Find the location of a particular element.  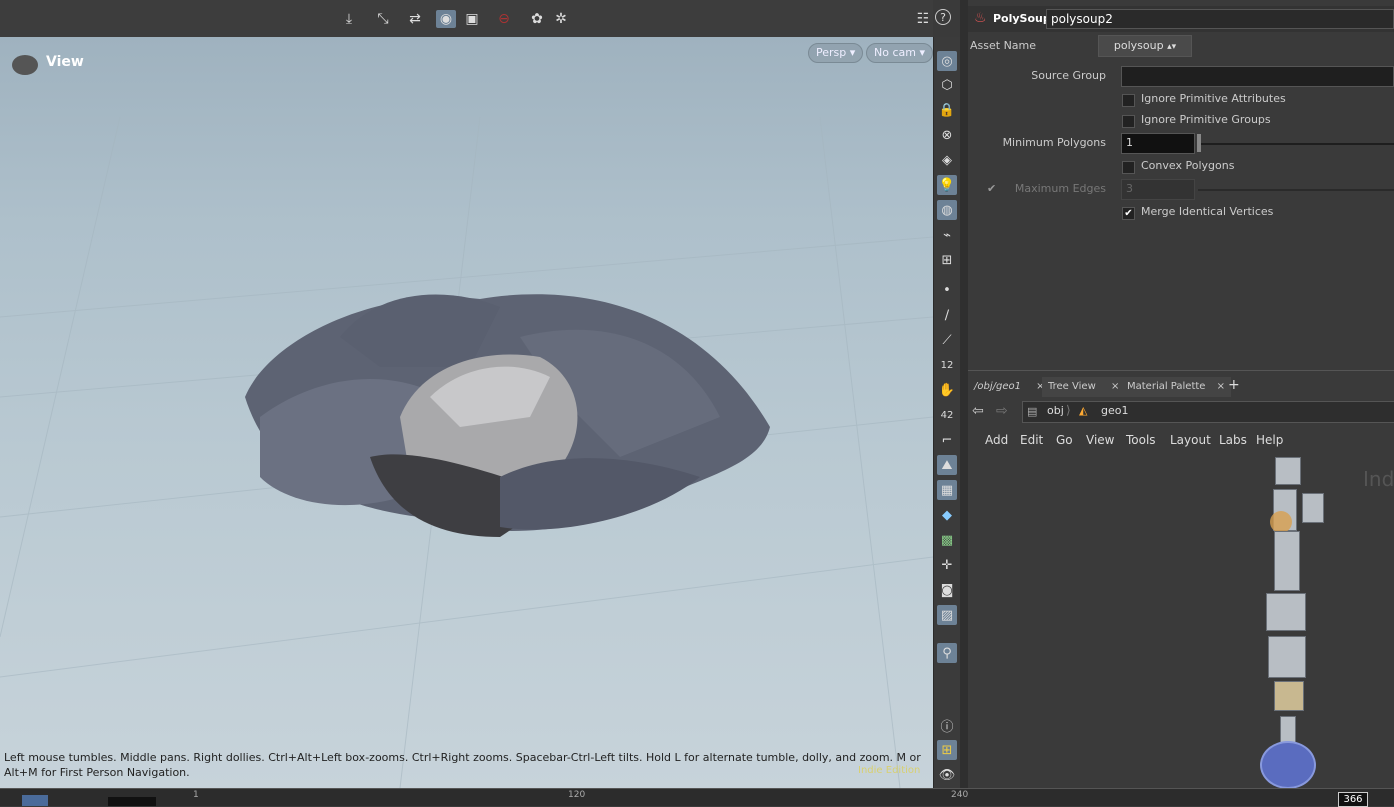

menu-tools: Tools is located at coordinates (1141, 440).